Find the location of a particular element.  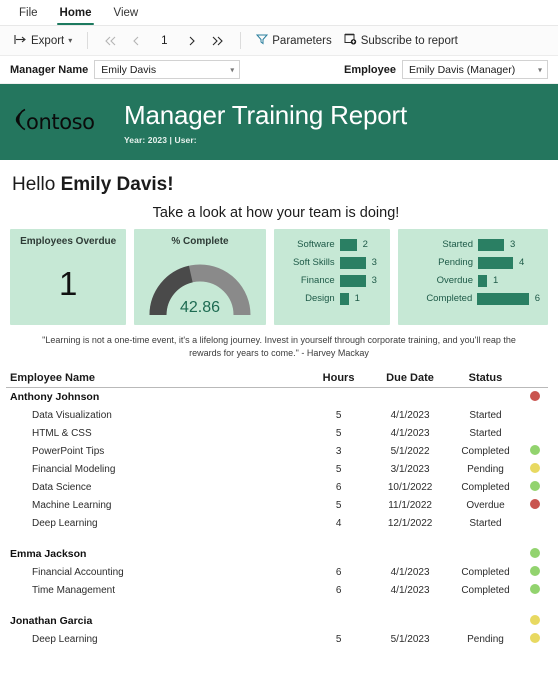

tab-home: Home is located at coordinates (76, 14).